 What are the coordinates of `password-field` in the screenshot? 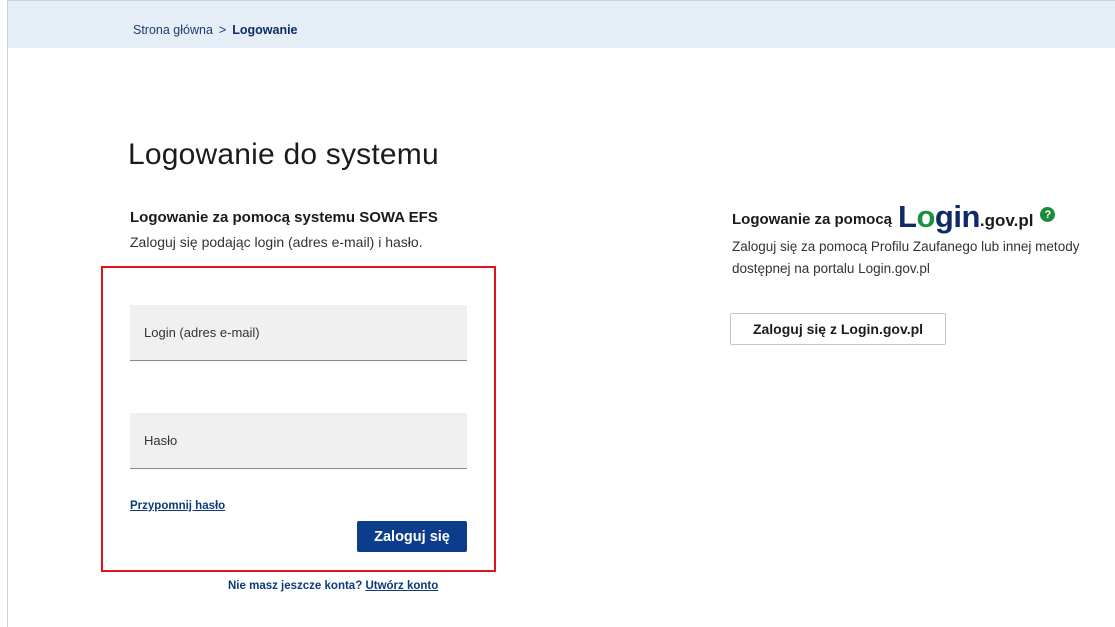 It's located at (298, 441).